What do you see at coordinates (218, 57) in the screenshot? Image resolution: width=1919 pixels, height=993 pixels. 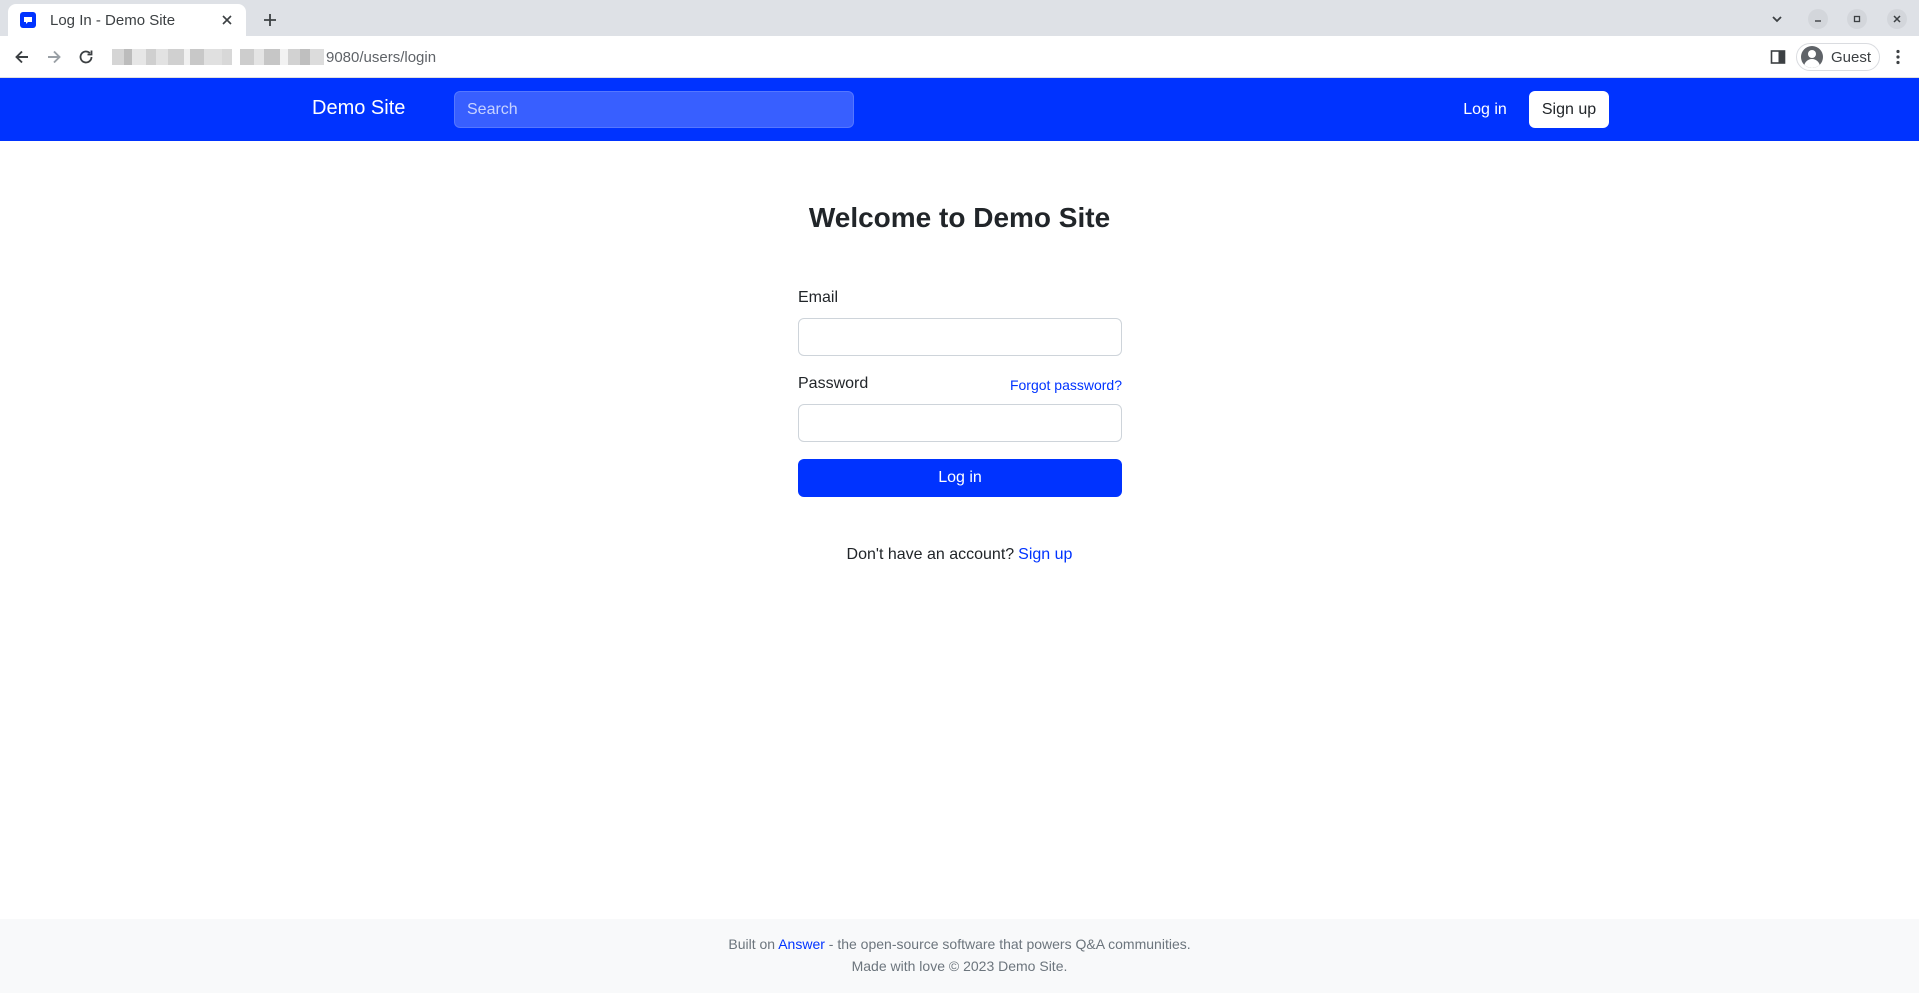 I see `redacted-host` at bounding box center [218, 57].